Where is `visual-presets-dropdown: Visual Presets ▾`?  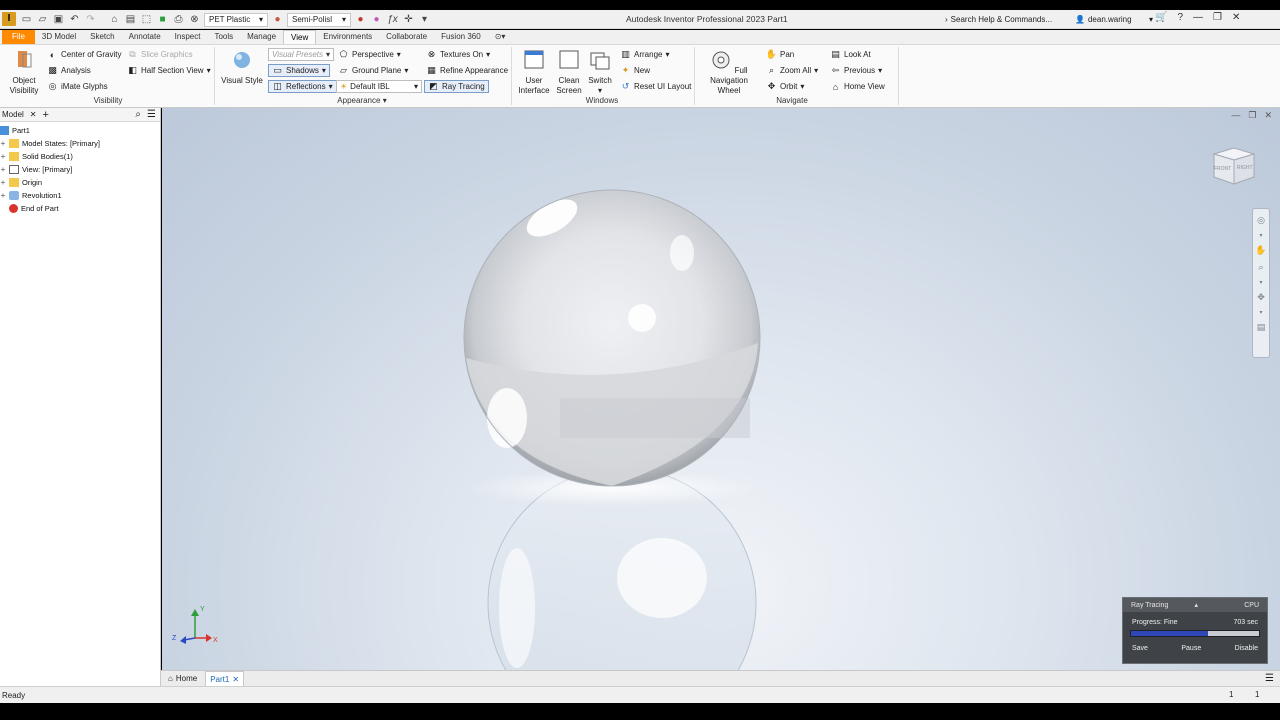 visual-presets-dropdown: Visual Presets ▾ is located at coordinates (301, 54).